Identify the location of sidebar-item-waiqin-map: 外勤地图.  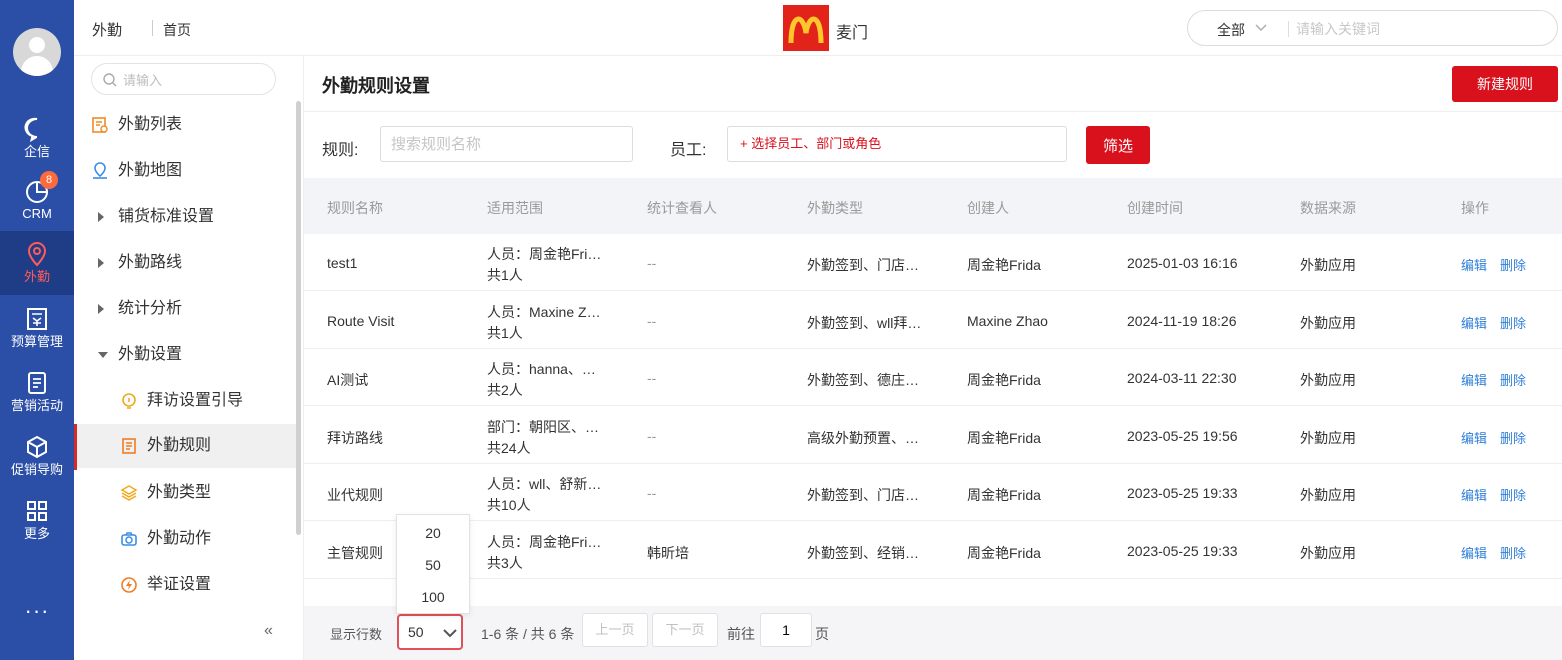
(186, 171).